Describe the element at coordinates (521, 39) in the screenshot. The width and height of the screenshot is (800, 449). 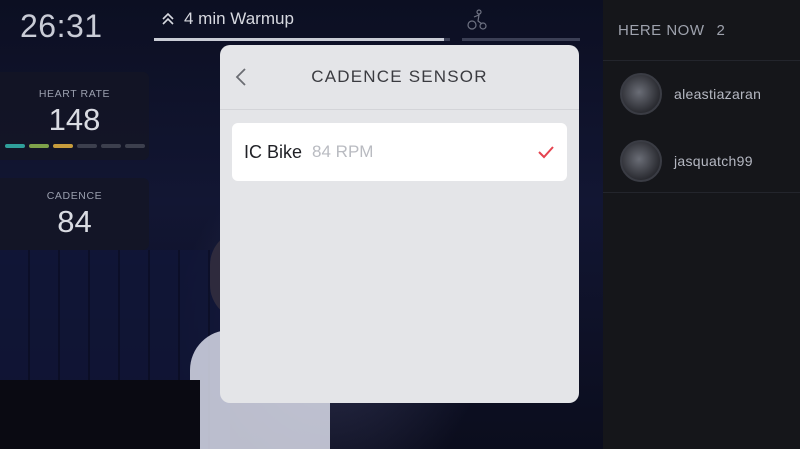
I see `next-segment-track` at that location.